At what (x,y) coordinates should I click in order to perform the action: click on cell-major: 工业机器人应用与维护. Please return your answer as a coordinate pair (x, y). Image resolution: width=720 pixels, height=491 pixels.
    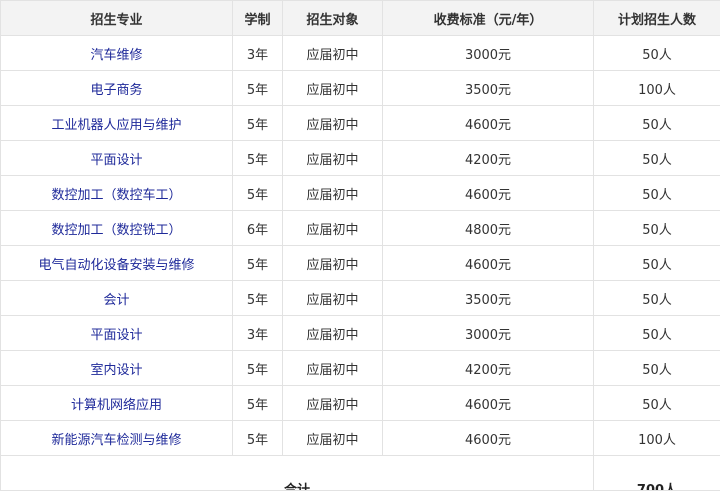
    Looking at the image, I should click on (117, 123).